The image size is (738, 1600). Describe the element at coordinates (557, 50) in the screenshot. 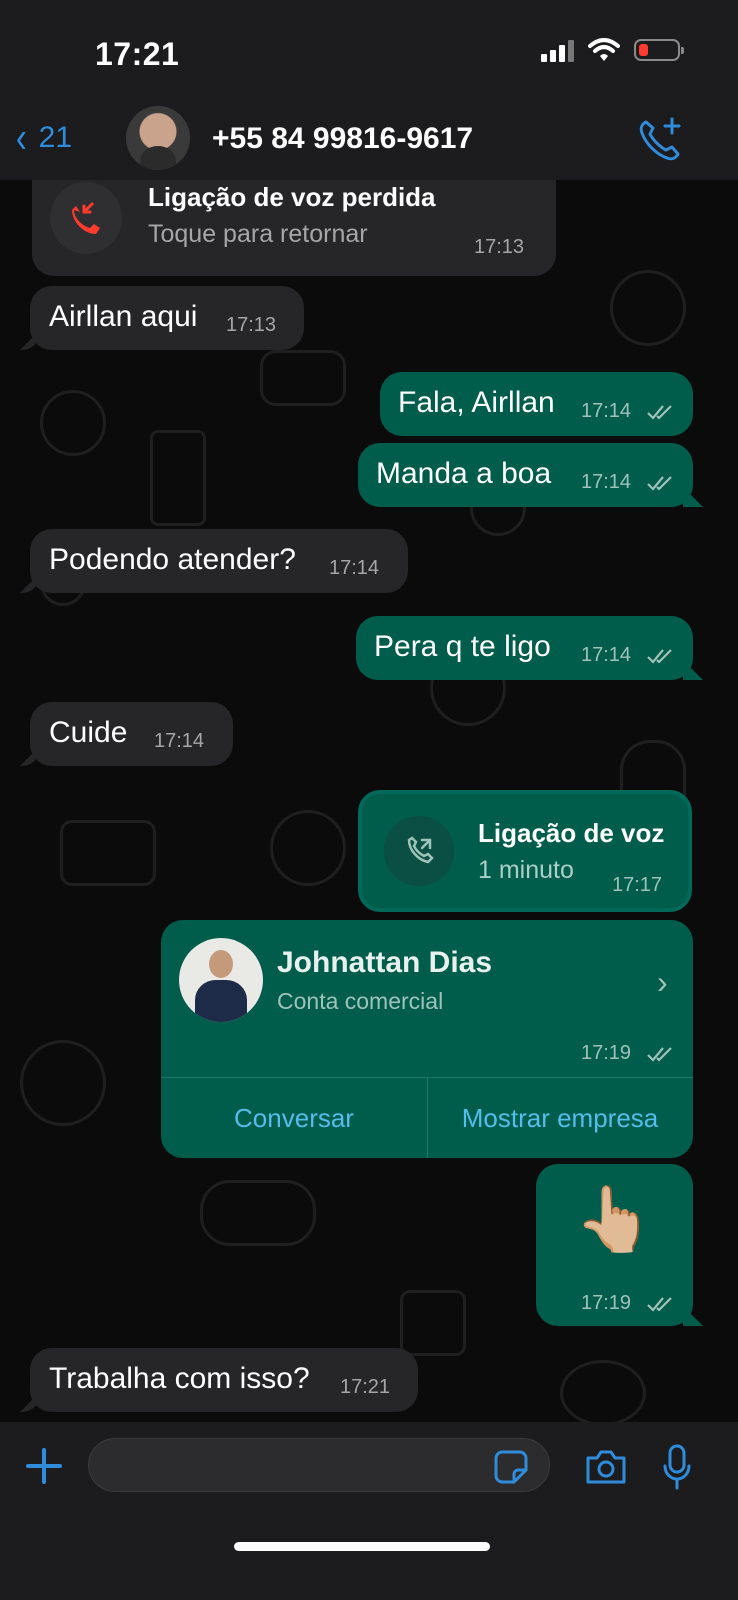

I see `signal-icon` at that location.